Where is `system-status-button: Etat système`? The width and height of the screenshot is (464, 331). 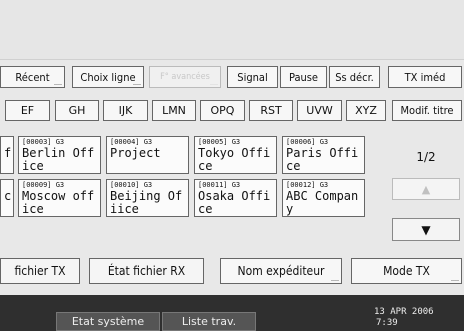 system-status-button: Etat système is located at coordinates (108, 321).